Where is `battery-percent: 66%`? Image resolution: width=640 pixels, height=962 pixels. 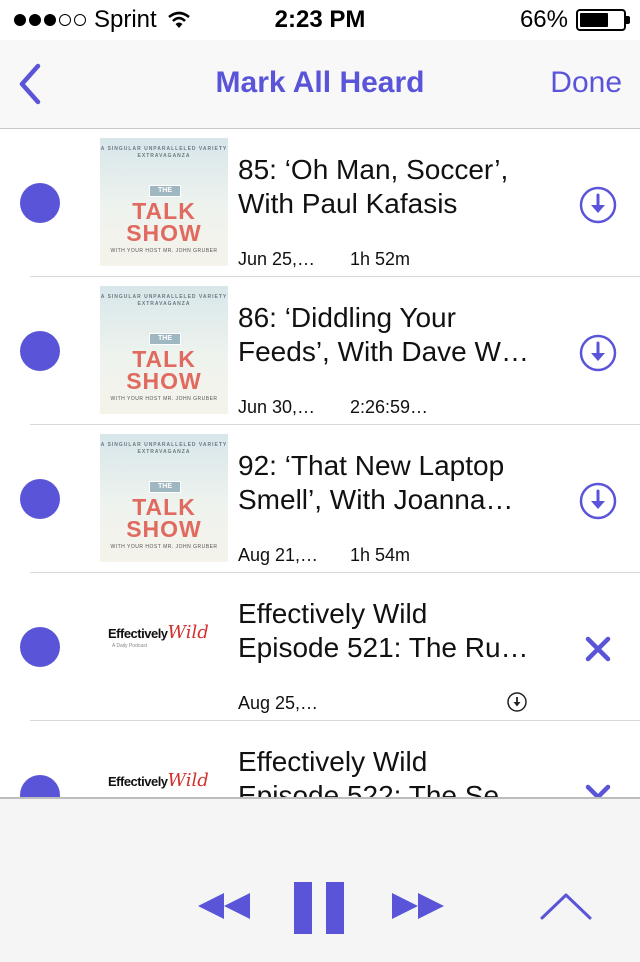 battery-percent: 66% is located at coordinates (543, 19).